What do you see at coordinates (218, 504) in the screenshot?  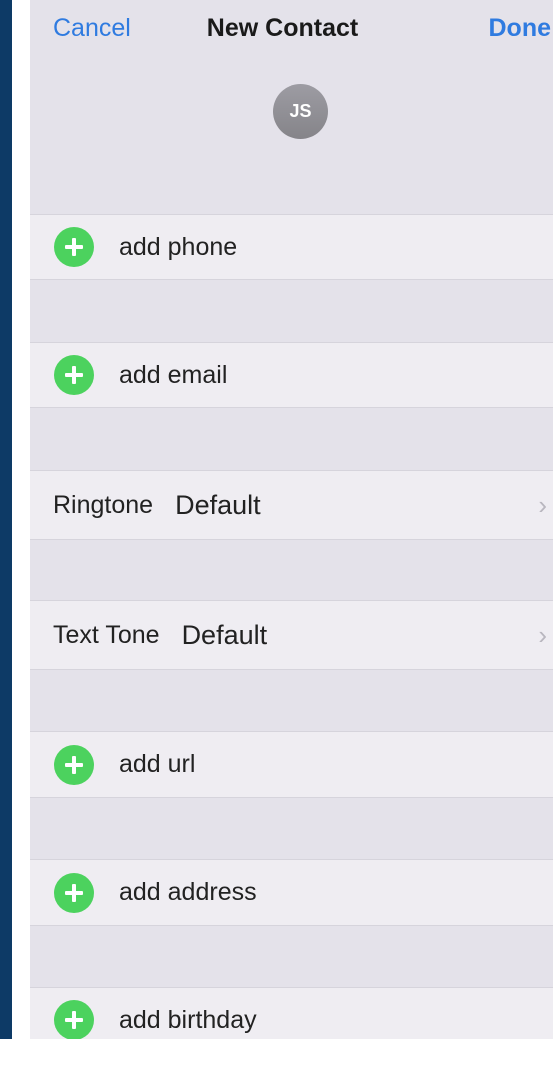 I see `ringtone-value: Default` at bounding box center [218, 504].